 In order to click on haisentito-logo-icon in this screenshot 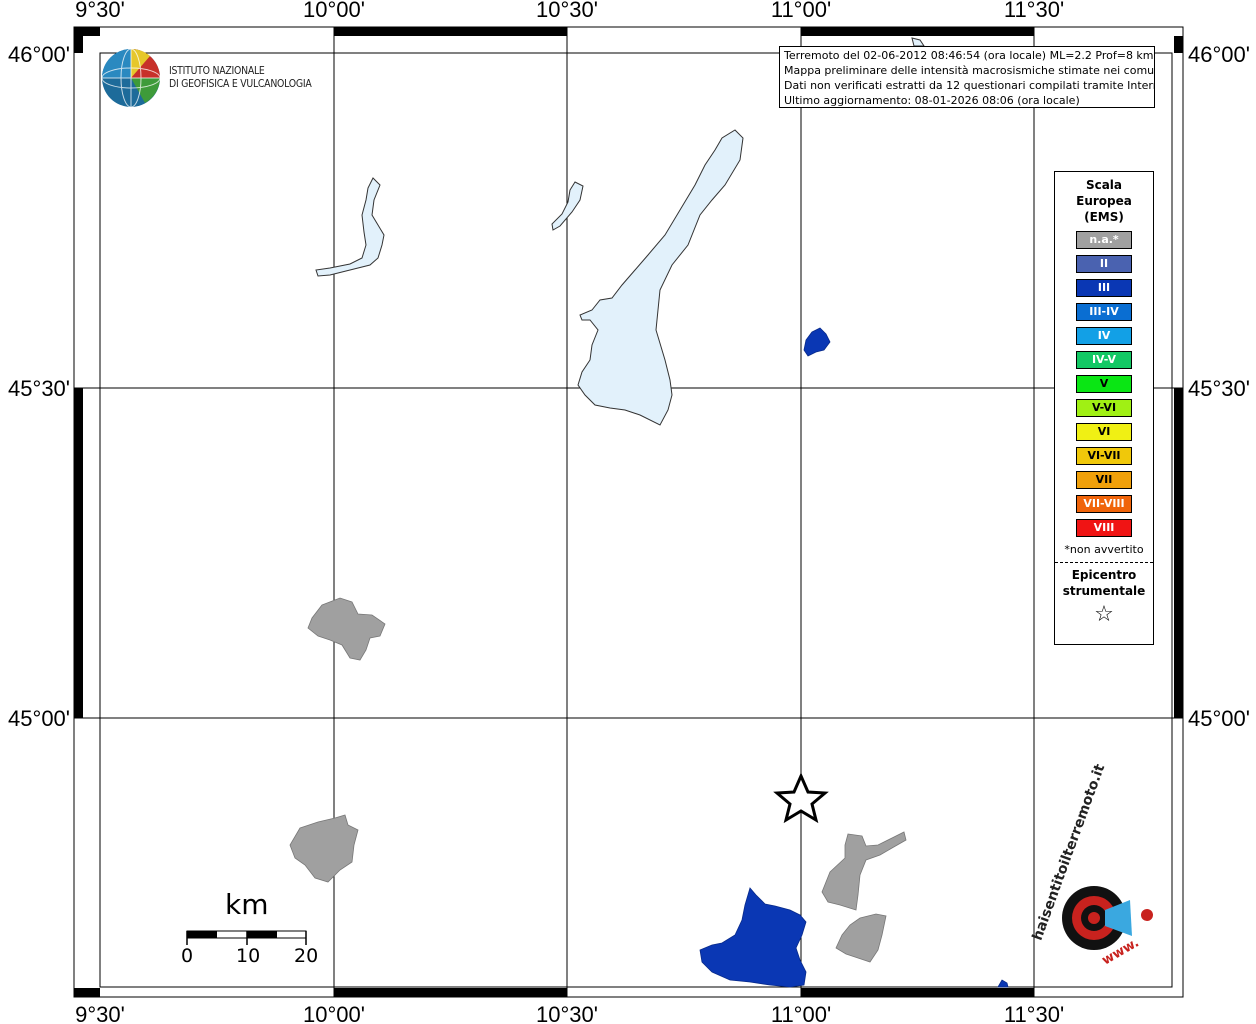, I will do `click(1107, 918)`.